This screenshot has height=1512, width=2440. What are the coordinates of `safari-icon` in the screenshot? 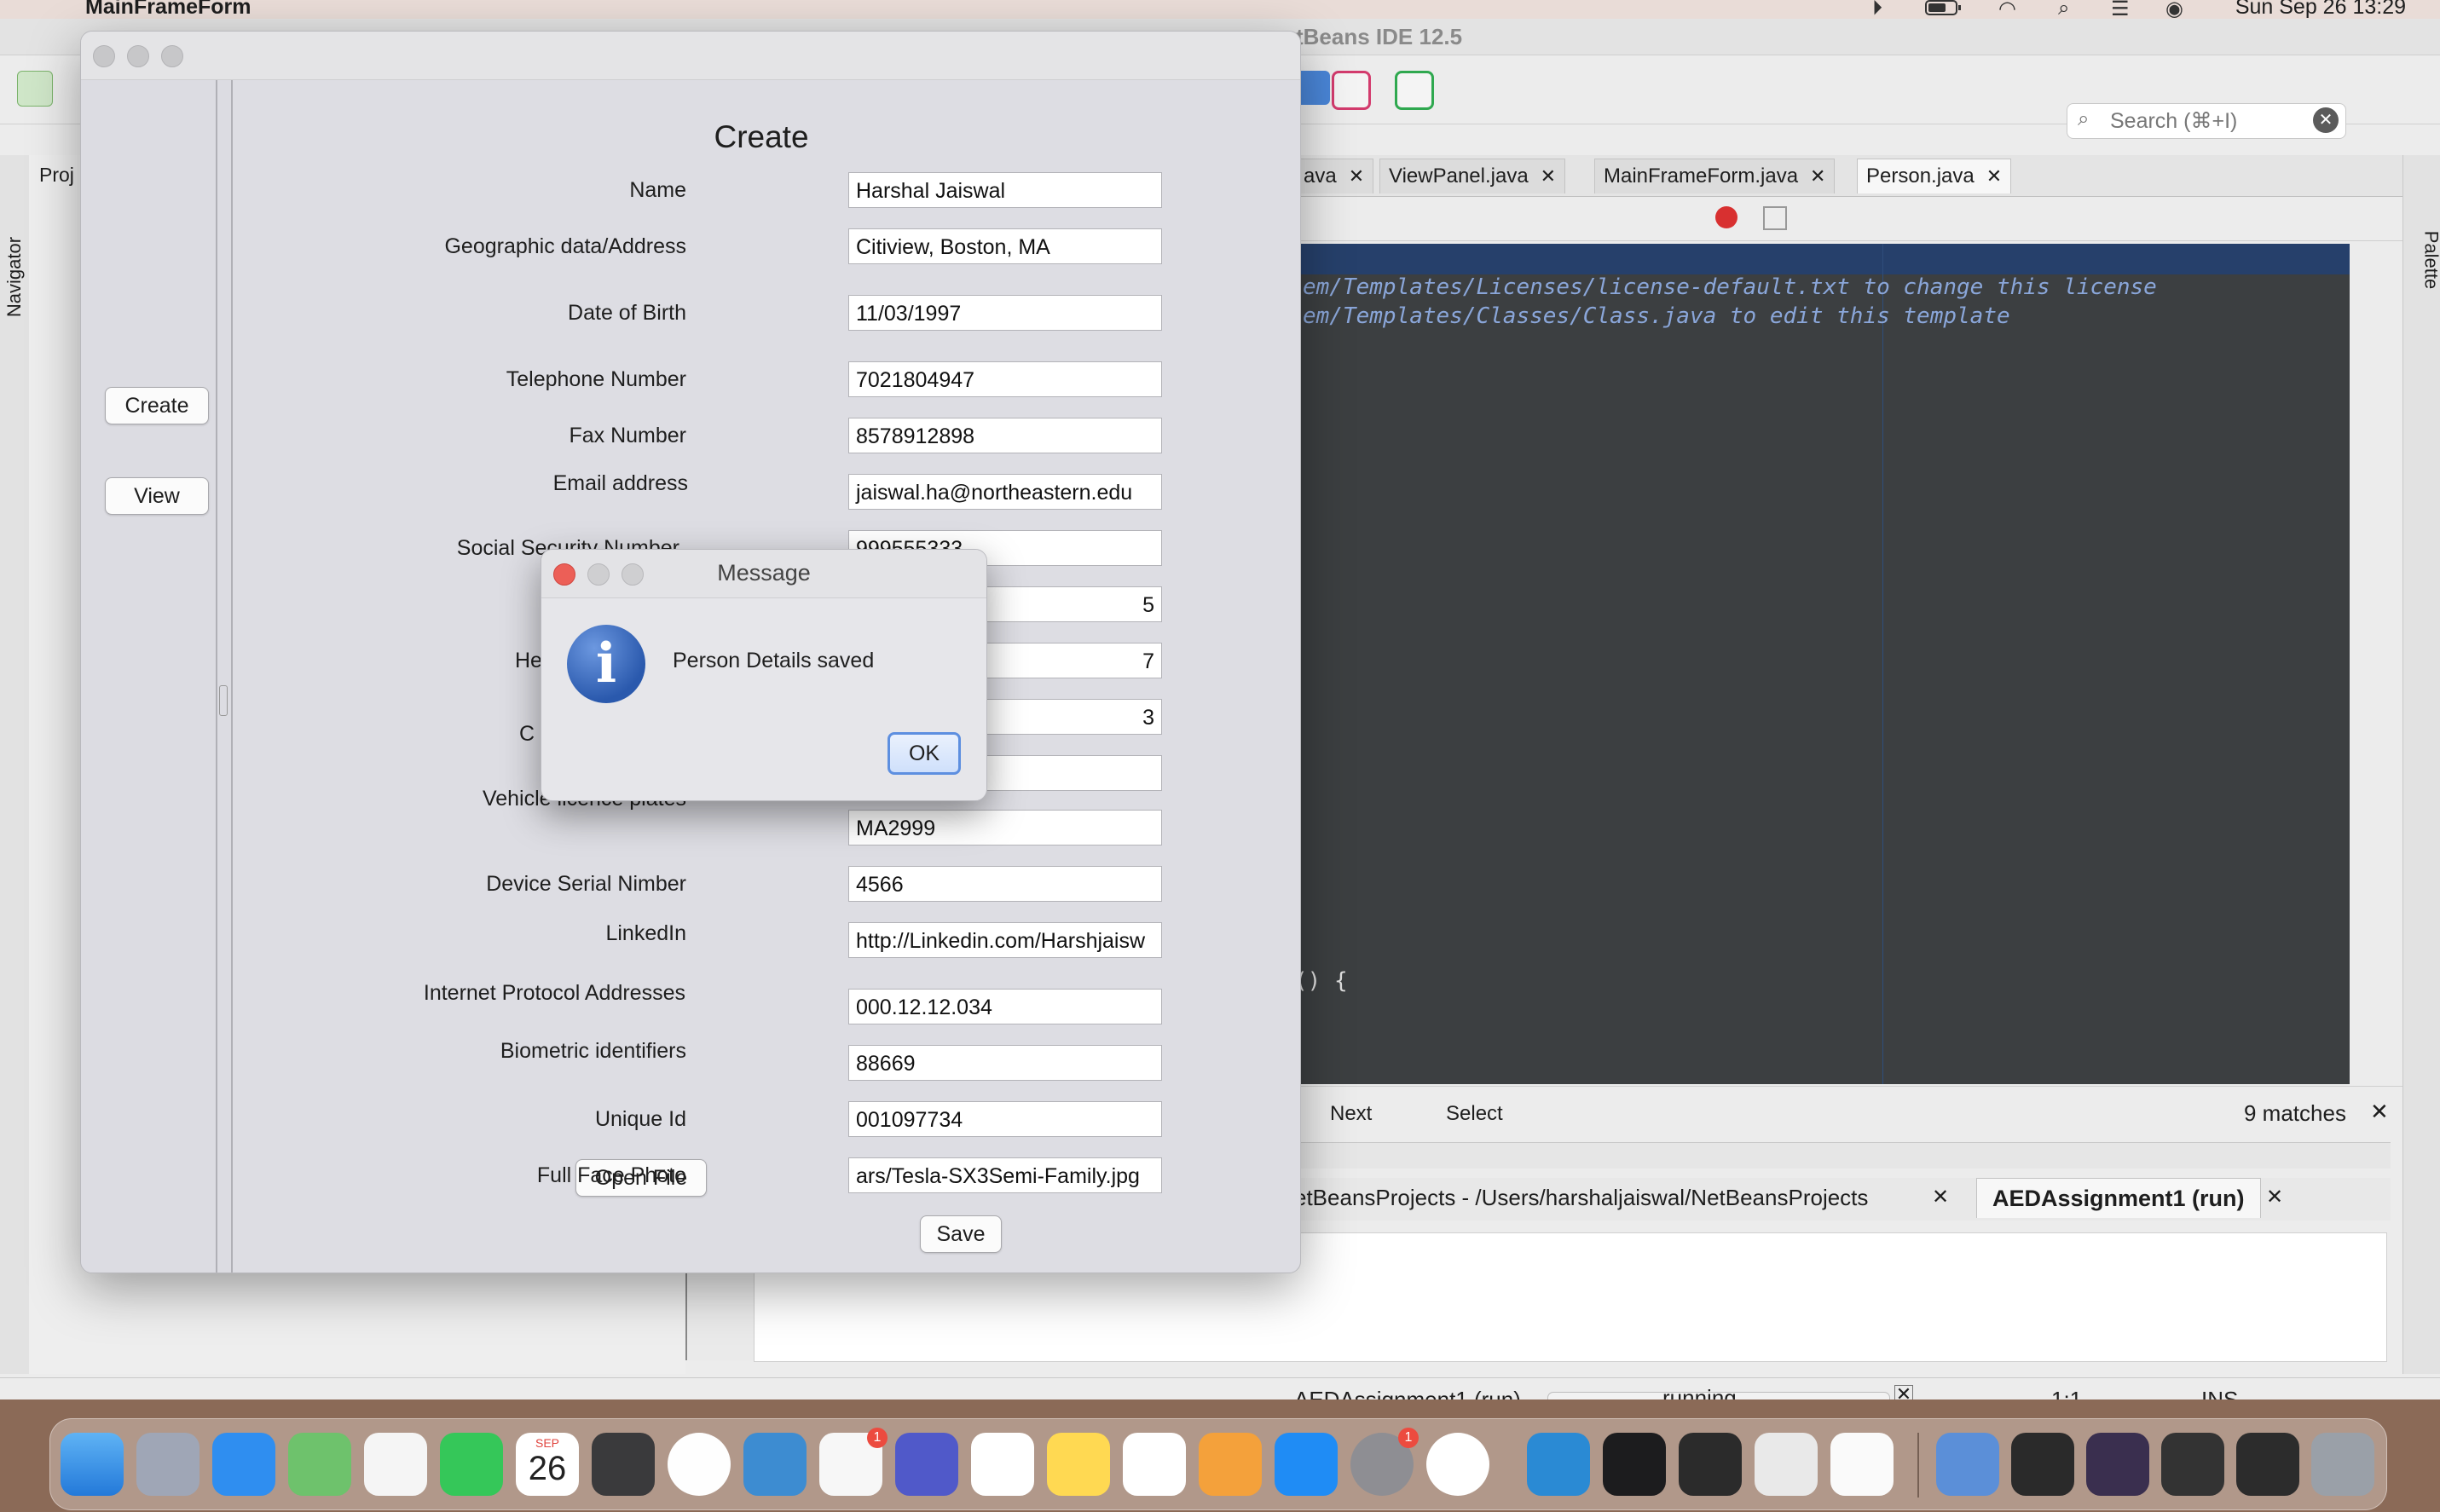 It's located at (243, 1464).